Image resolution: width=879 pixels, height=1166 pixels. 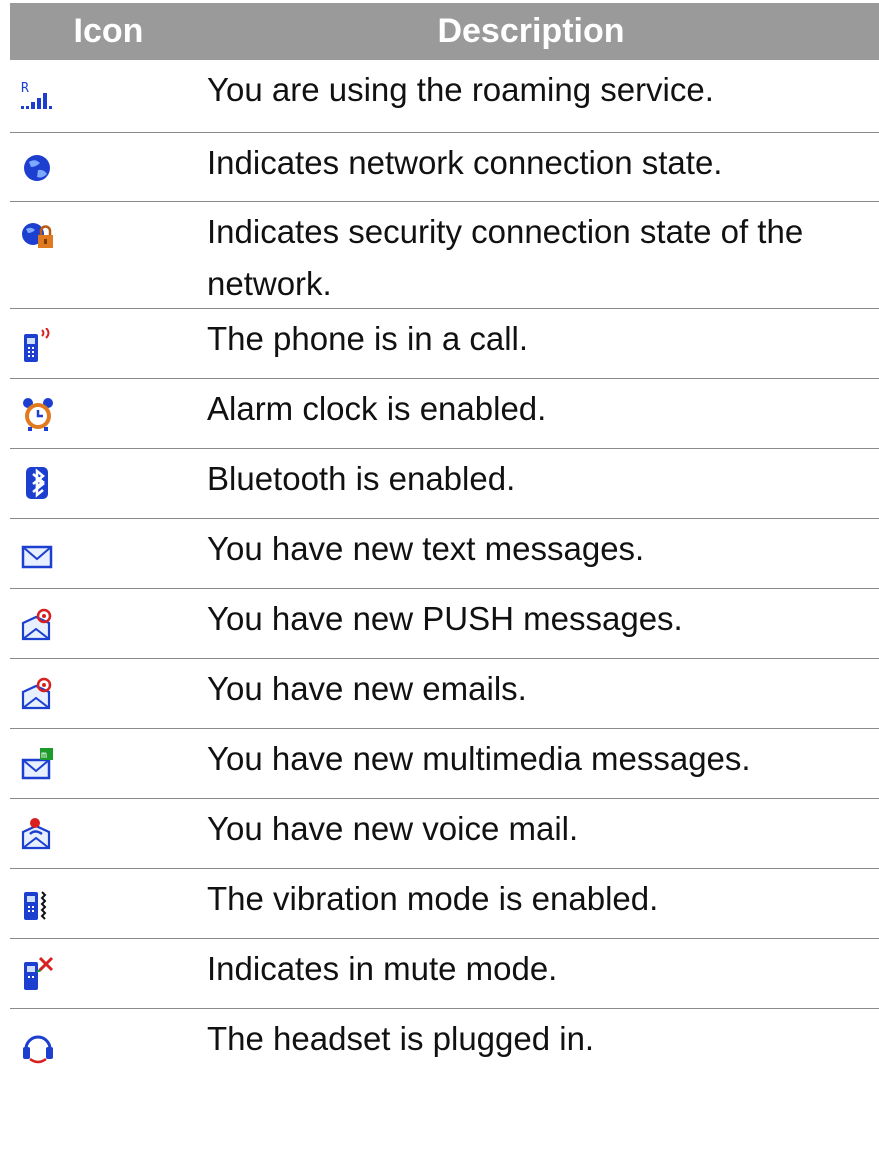 What do you see at coordinates (36, 693) in the screenshot?
I see `email-icon` at bounding box center [36, 693].